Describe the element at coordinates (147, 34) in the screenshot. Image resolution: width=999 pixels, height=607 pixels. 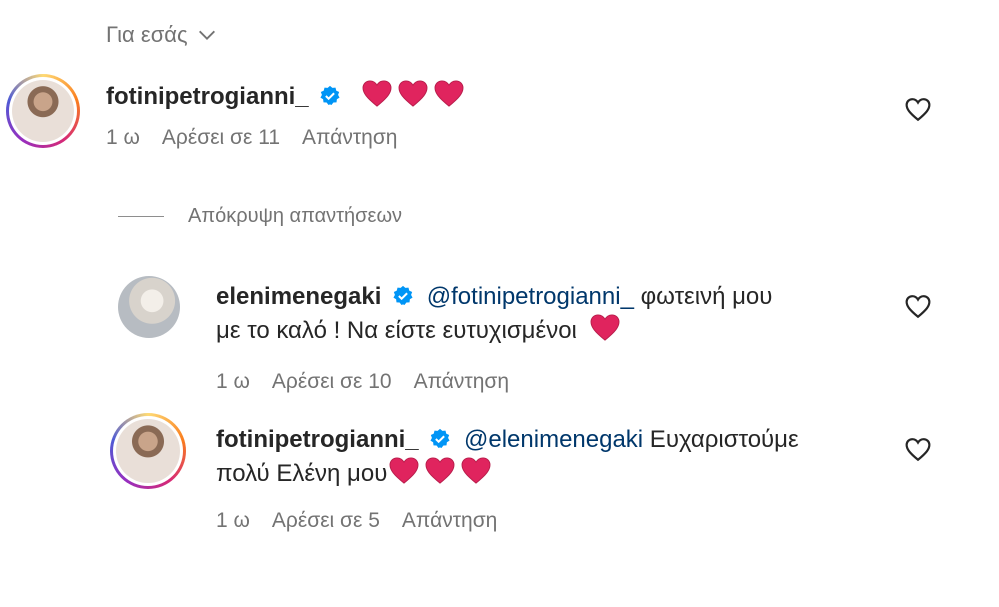
I see `filter-label: Για εσάς` at that location.